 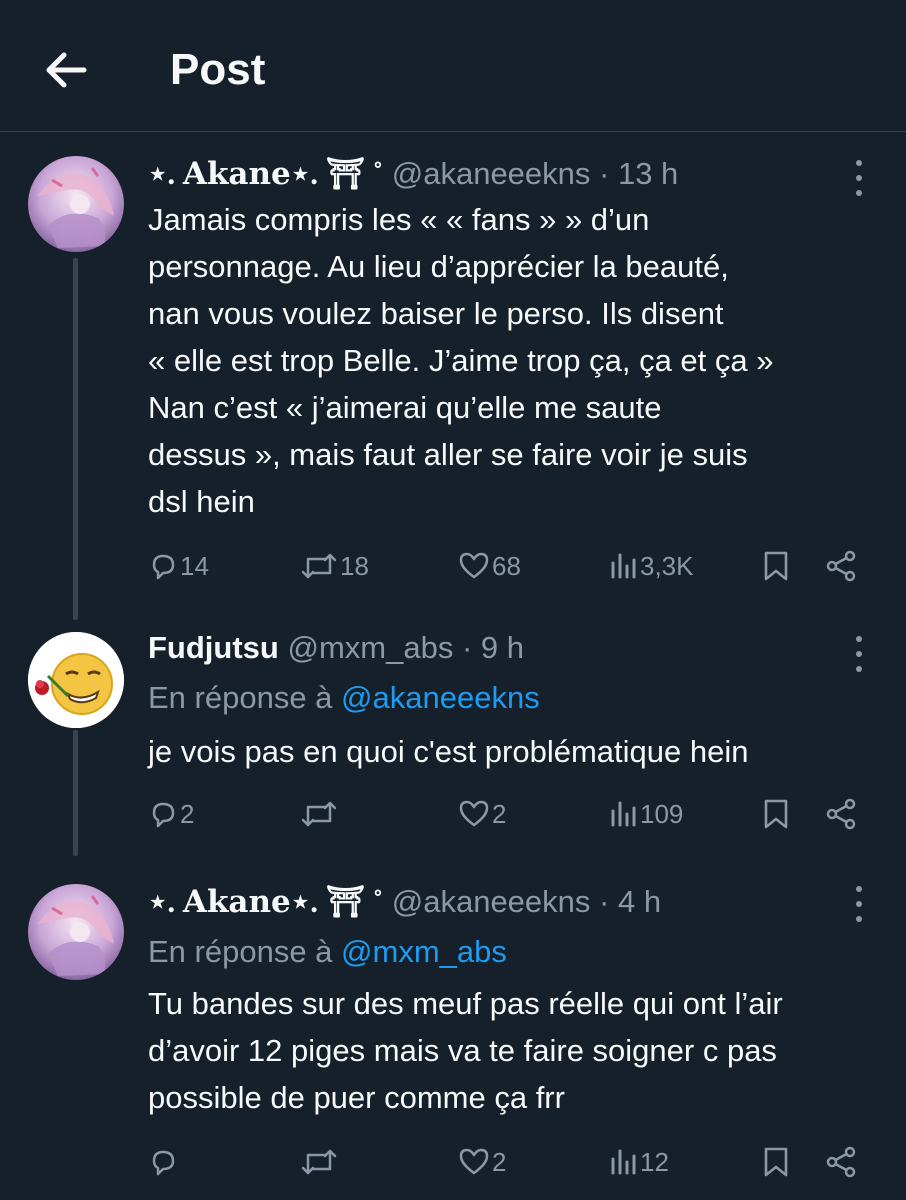 I want to click on reply-button: 2, so click(x=171, y=814).